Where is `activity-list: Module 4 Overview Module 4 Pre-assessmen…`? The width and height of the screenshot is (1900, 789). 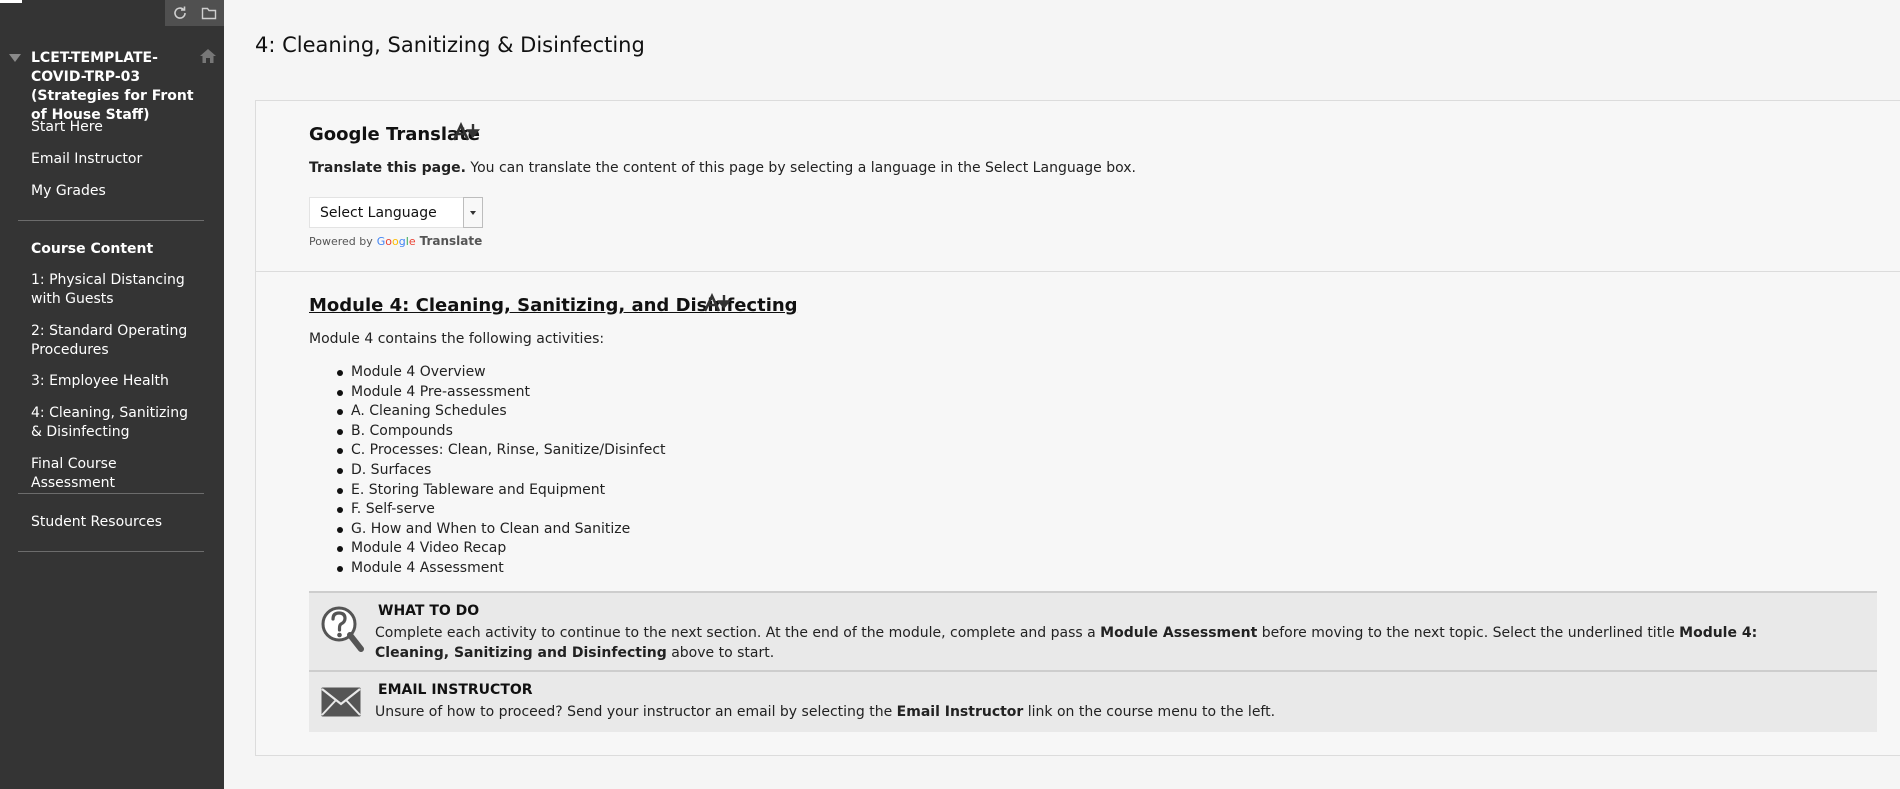 activity-list: Module 4 Overview Module 4 Pre-assessmen… is located at coordinates (487, 471).